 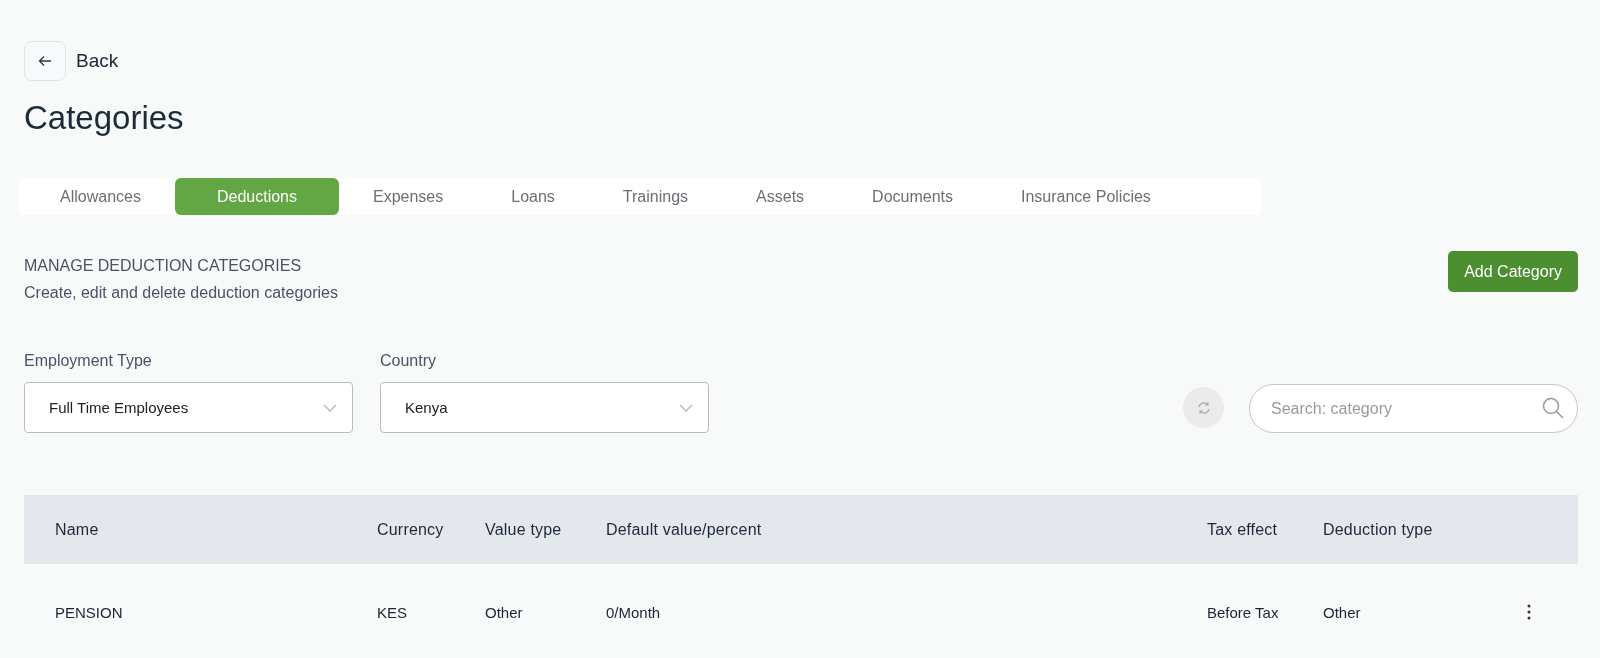 What do you see at coordinates (634, 612) in the screenshot?
I see `table-cell-text: 0/Month` at bounding box center [634, 612].